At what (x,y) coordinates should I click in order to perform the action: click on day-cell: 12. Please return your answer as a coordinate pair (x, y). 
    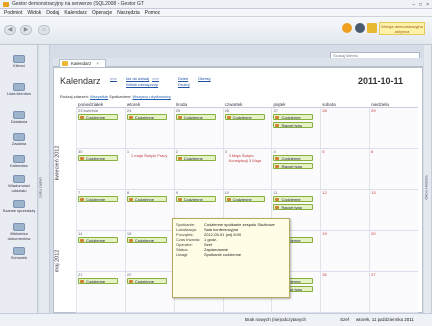
    Looking at the image, I should click on (345, 210).